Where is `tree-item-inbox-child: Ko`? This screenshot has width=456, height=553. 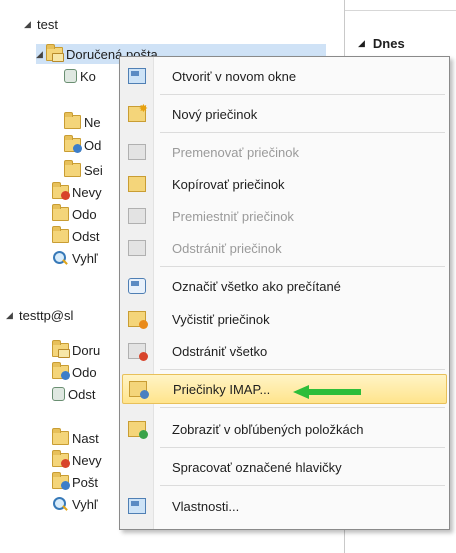
tree-item-inbox-child: Ko is located at coordinates (80, 76).